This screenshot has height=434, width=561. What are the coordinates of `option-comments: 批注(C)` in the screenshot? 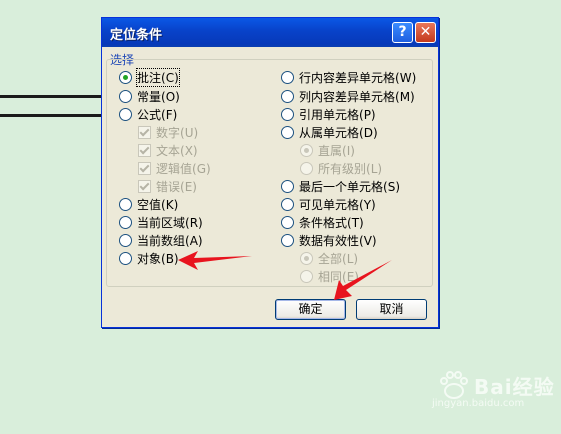 It's located at (149, 77).